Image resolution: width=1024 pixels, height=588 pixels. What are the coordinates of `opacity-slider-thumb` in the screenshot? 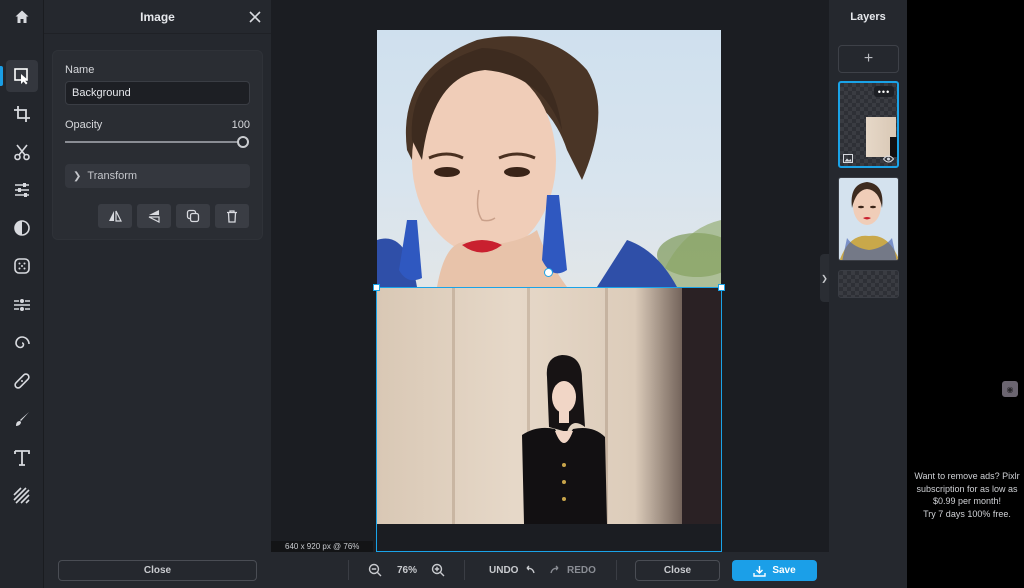 It's located at (243, 142).